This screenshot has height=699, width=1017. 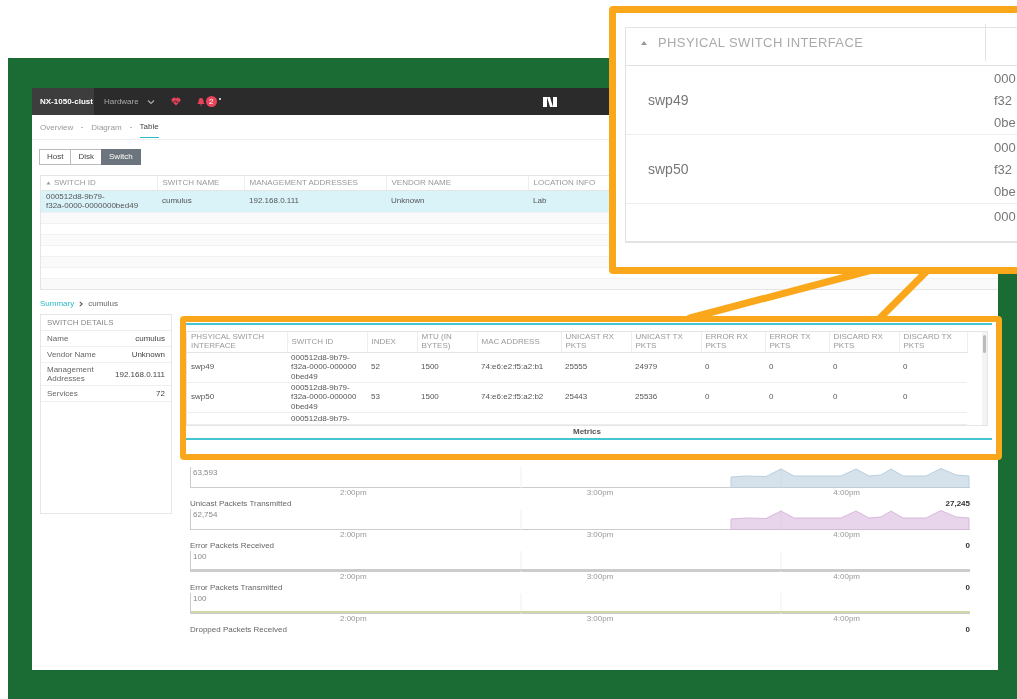 What do you see at coordinates (150, 101) in the screenshot?
I see `chevron-down-icon` at bounding box center [150, 101].